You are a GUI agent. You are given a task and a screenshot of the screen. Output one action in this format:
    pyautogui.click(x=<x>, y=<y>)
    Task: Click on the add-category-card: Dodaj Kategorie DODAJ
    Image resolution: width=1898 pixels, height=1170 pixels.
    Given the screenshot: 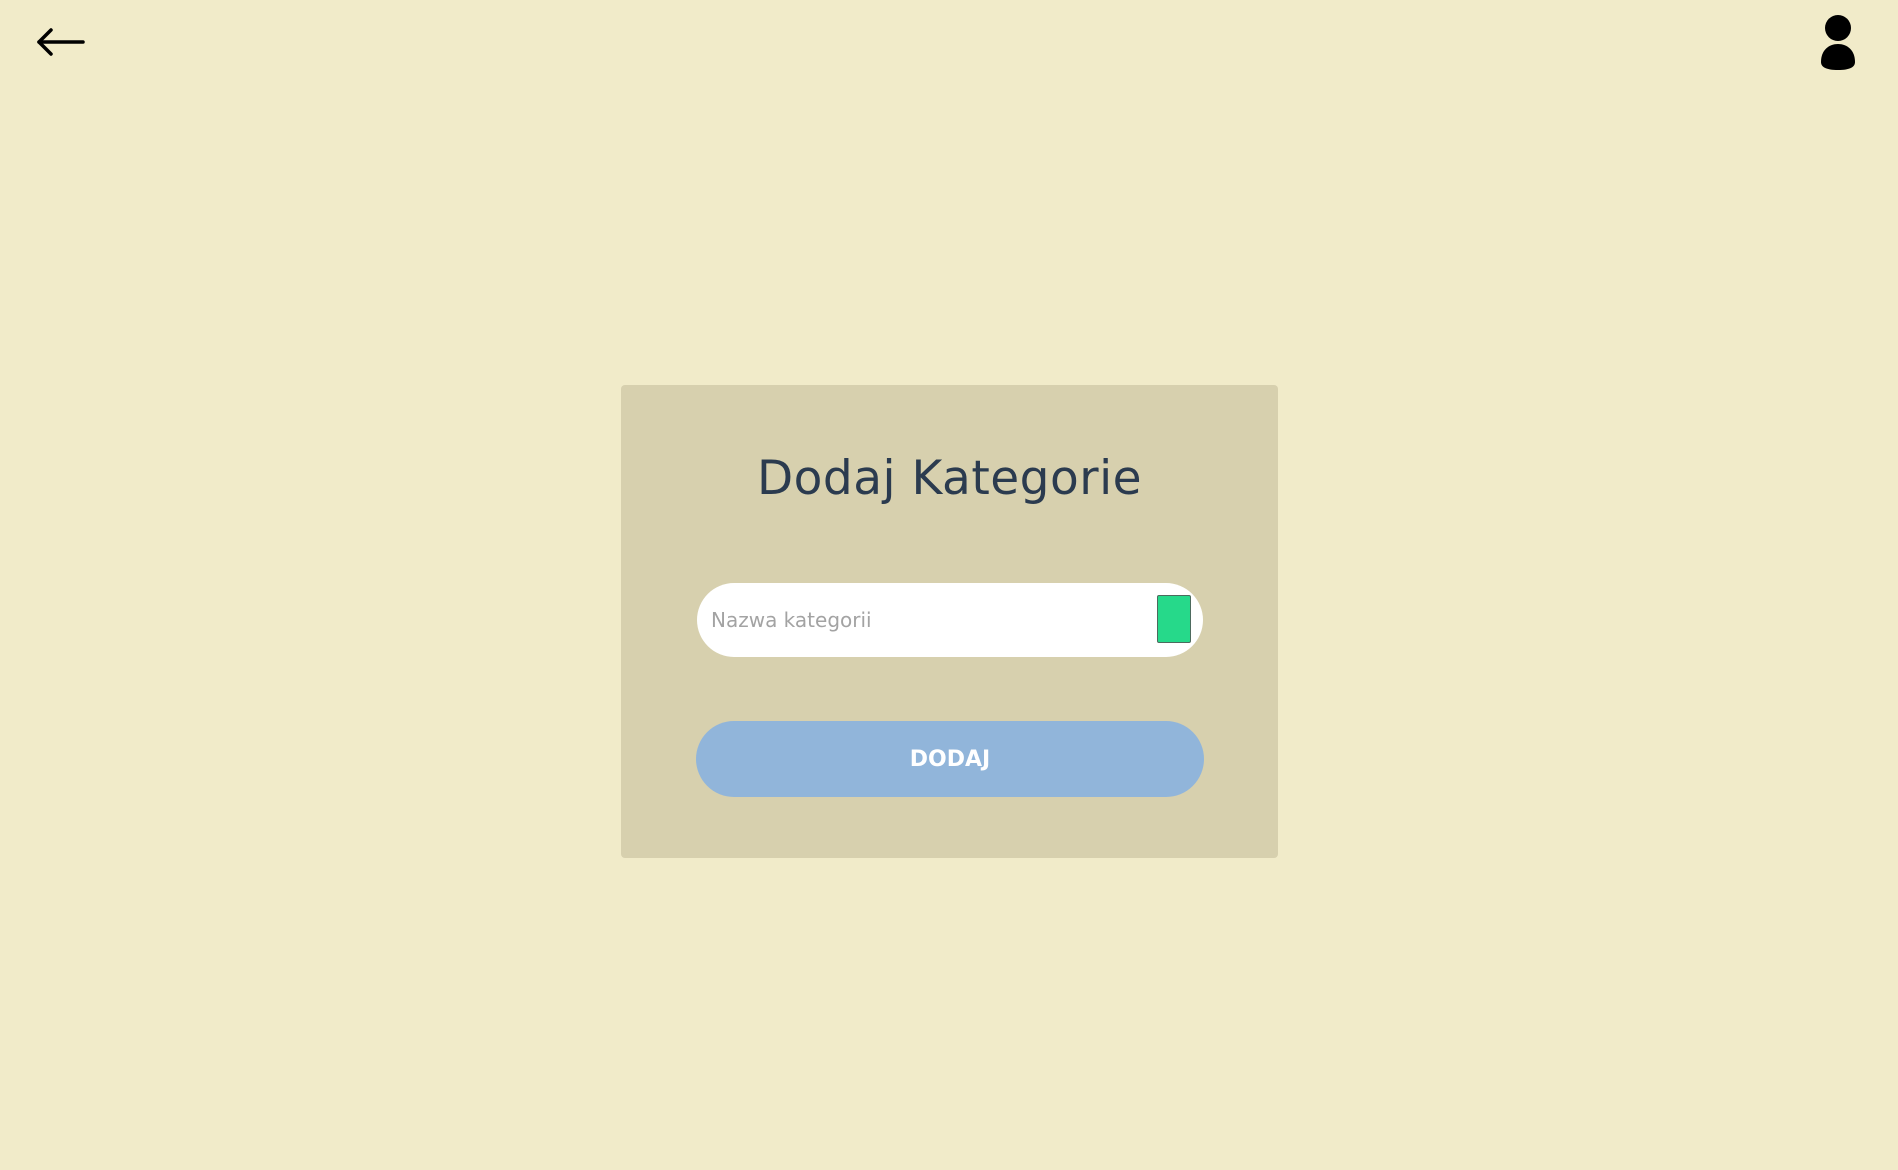 What is the action you would take?
    pyautogui.click(x=949, y=621)
    